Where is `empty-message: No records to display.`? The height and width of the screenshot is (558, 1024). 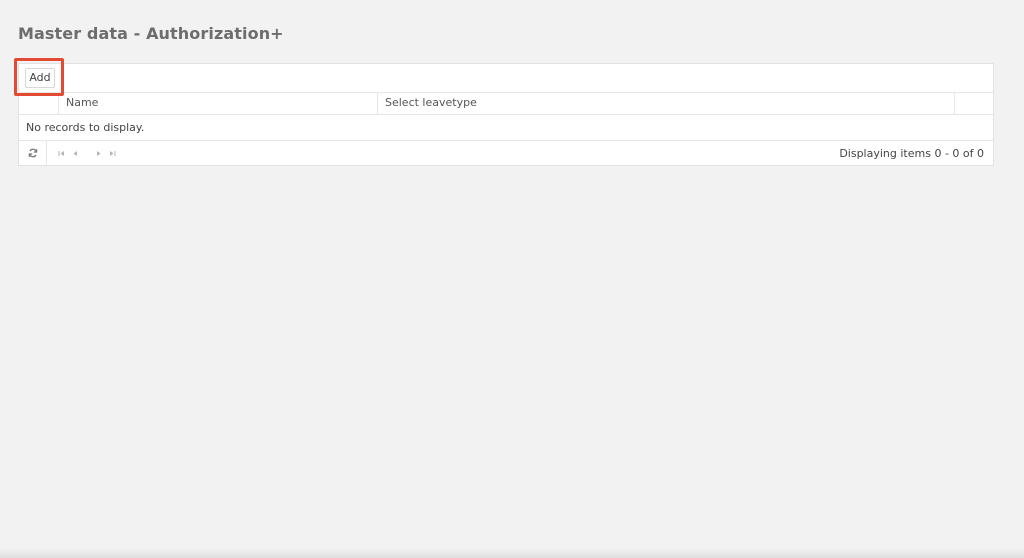
empty-message: No records to display. is located at coordinates (506, 128).